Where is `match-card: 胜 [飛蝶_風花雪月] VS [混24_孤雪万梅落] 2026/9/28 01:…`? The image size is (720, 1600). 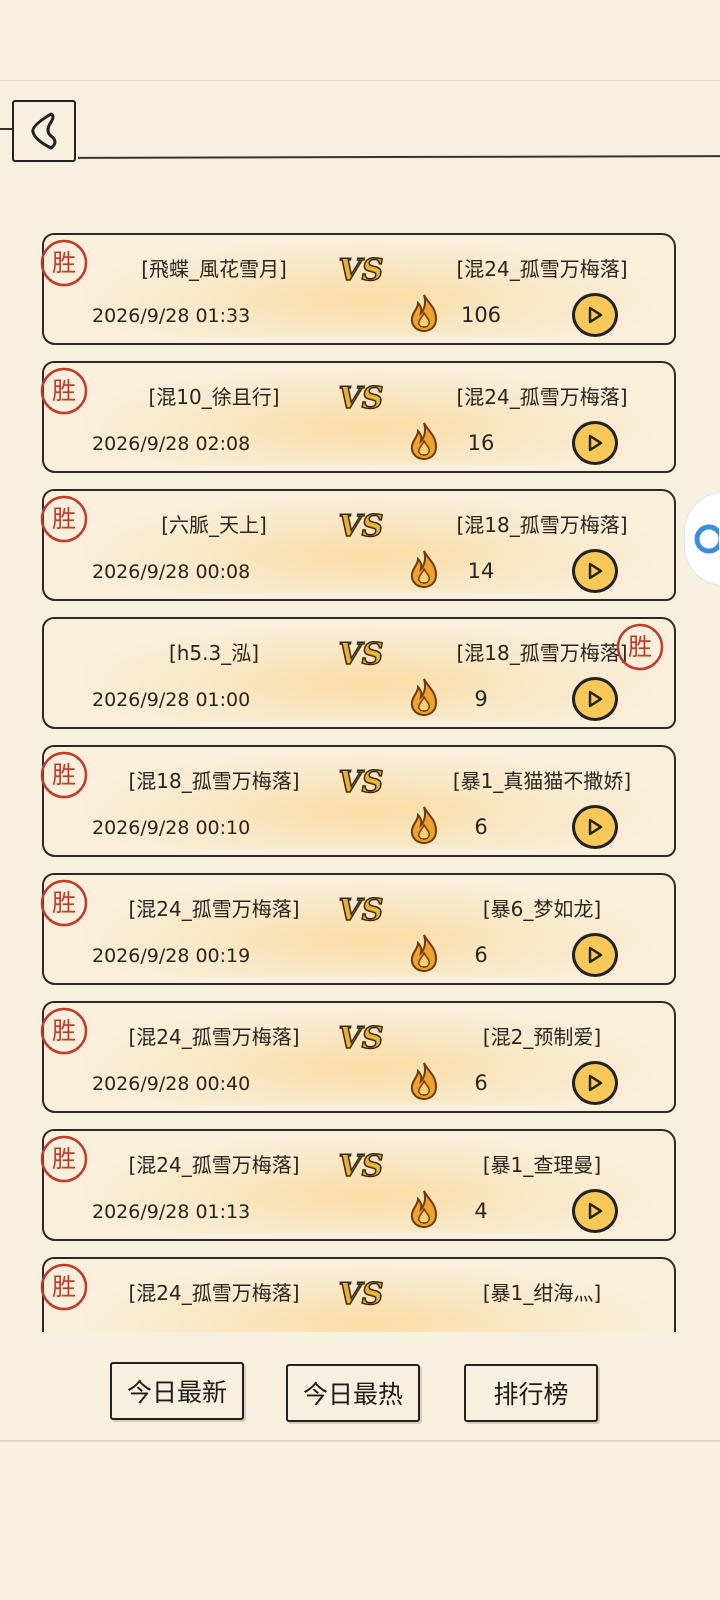 match-card: 胜 [飛蝶_風花雪月] VS [混24_孤雪万梅落] 2026/9/28 01:… is located at coordinates (358, 289).